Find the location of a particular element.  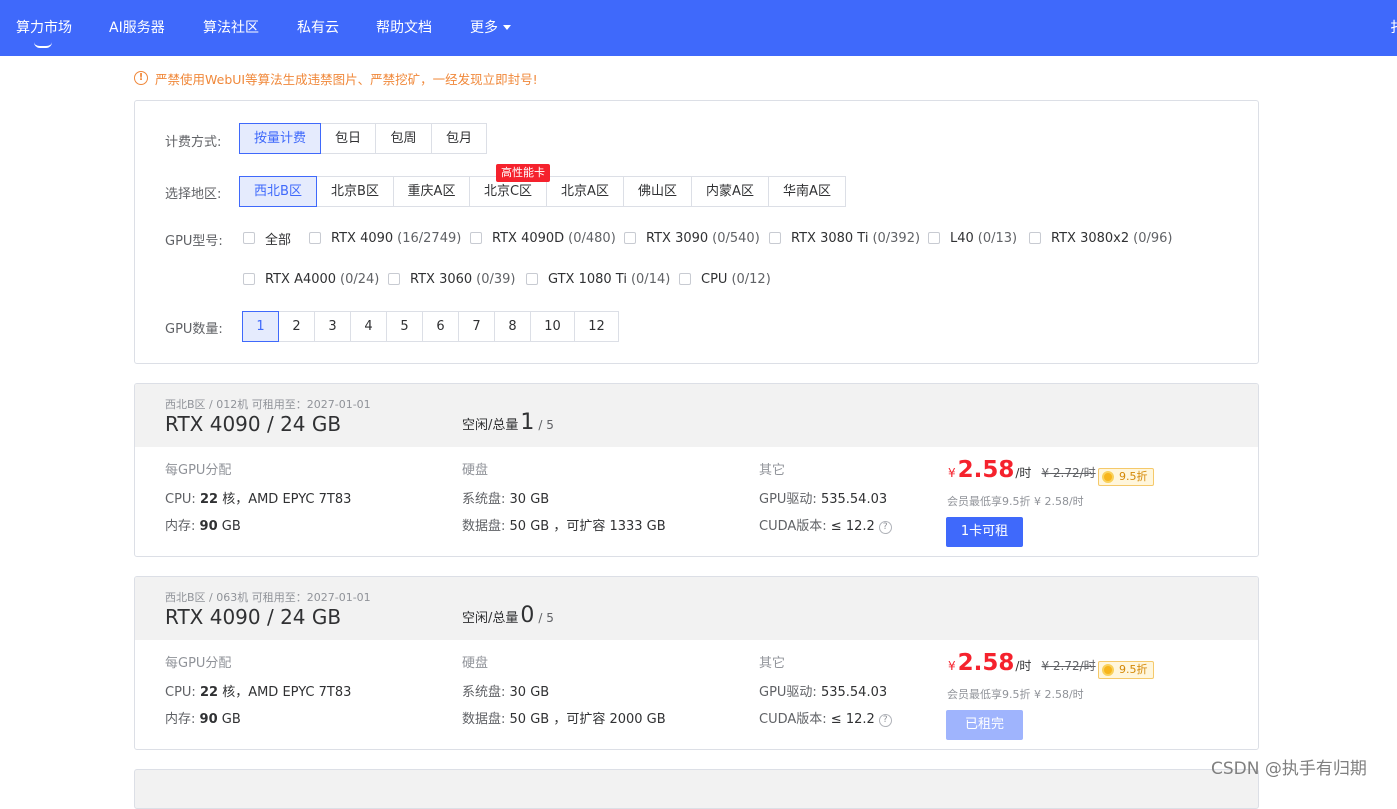

nav-item-algorithm-community: 算法社区 is located at coordinates (231, 28).